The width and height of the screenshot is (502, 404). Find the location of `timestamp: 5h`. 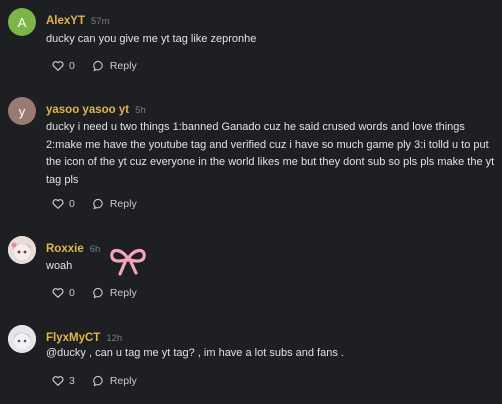

timestamp: 5h is located at coordinates (140, 110).